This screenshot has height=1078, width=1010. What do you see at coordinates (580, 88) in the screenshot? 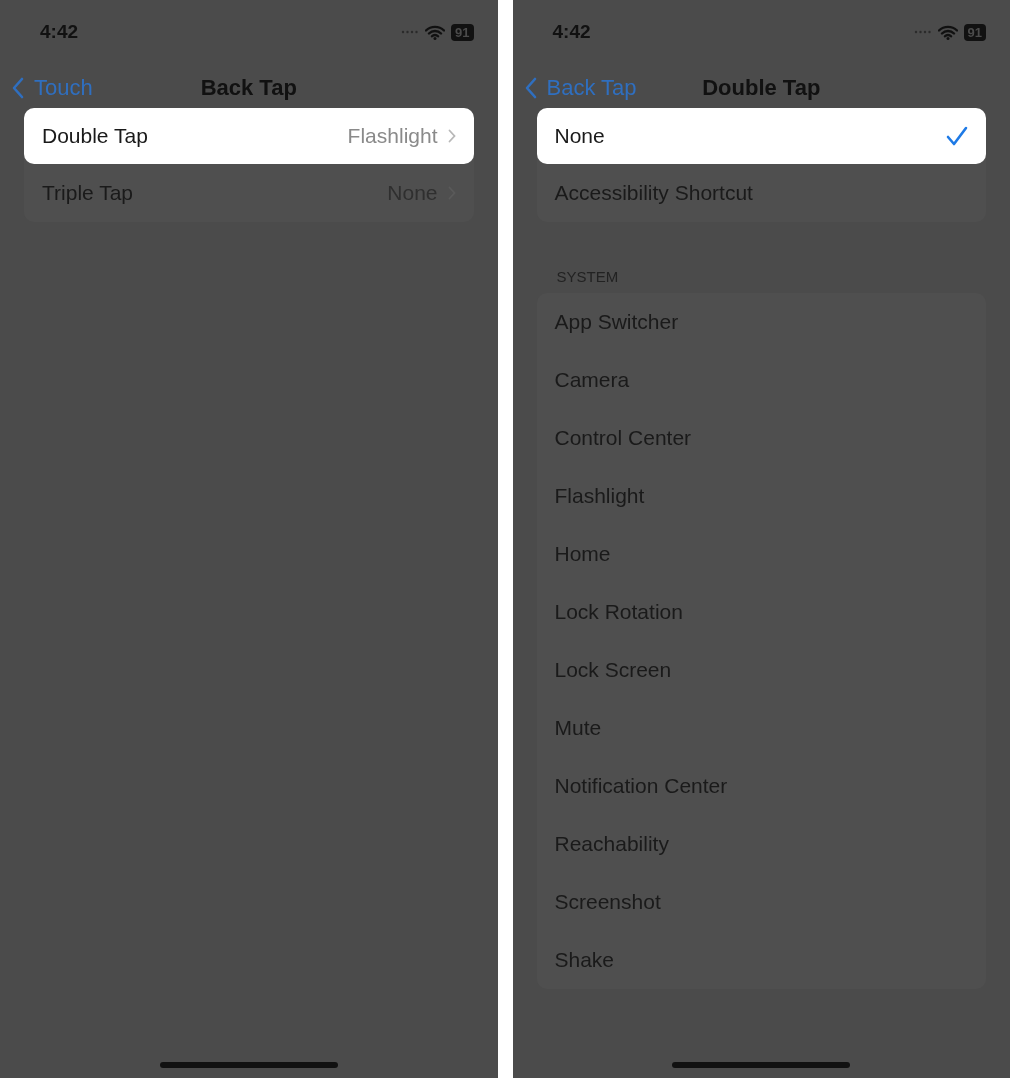
I see `back-button: Back Tap` at bounding box center [580, 88].